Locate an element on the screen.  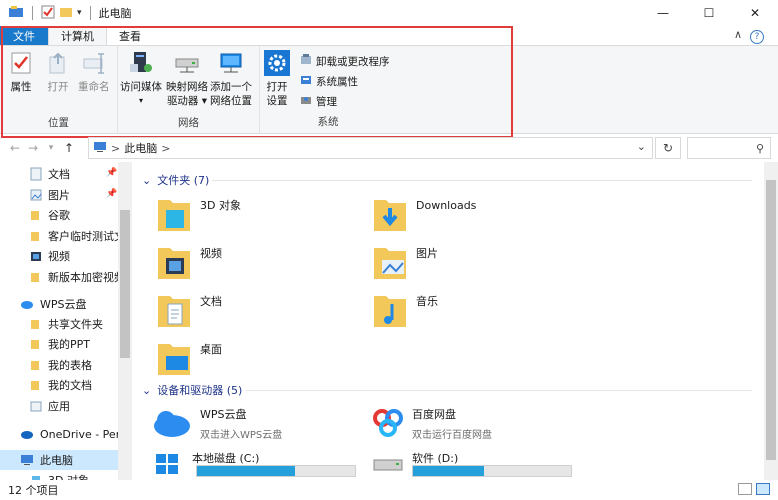
sidebar-item-my-documents: 我的文档 is located at coordinates (61, 385).